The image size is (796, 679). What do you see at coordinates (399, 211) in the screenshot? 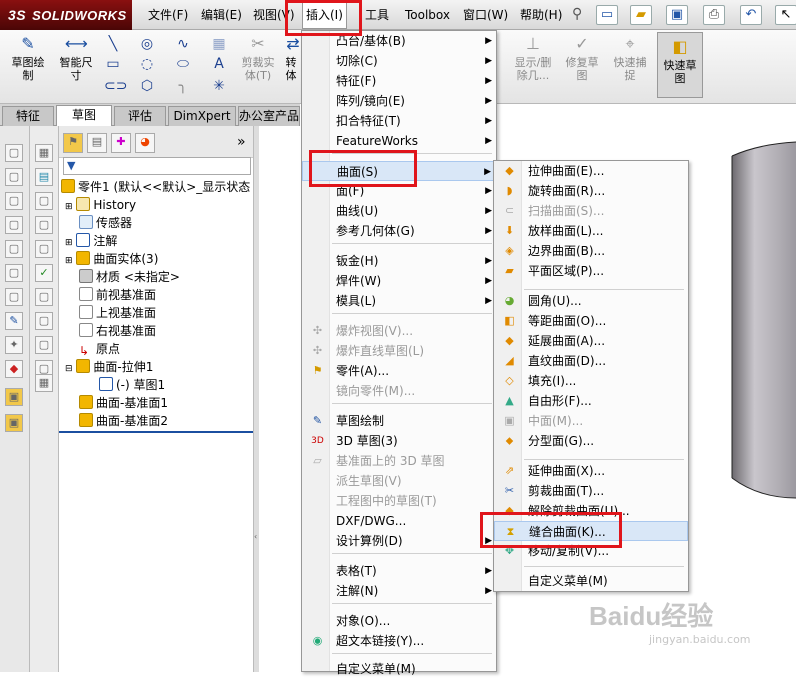
I see `menu-item-curve: 曲线(U) ▶` at bounding box center [399, 211].